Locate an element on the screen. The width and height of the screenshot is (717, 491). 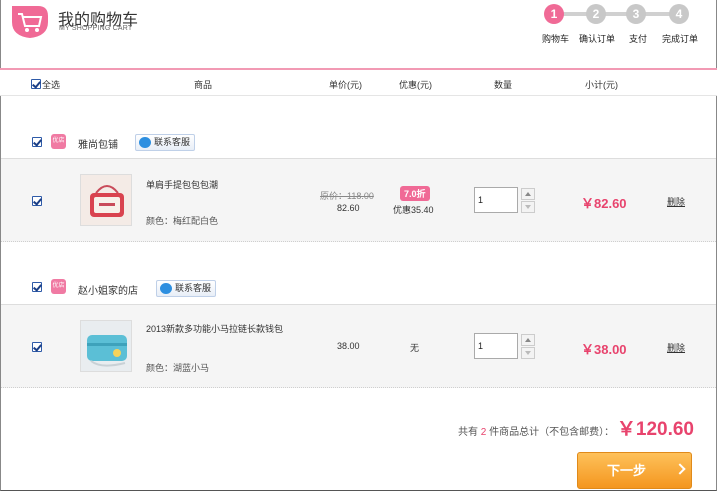
column-discount: 优惠(元) is located at coordinates (415, 85).